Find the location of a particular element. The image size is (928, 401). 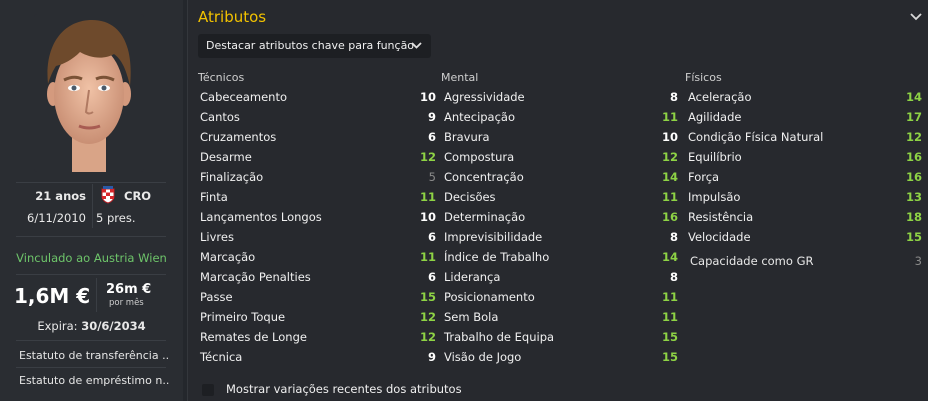

column-header-technical: Técnicos is located at coordinates (221, 77).